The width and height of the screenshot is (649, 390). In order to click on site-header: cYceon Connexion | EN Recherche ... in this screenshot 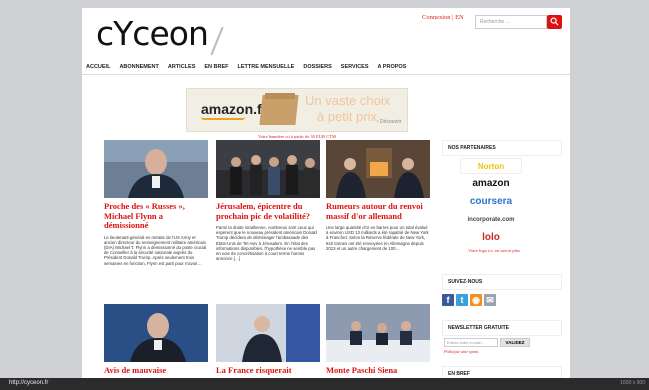, I will do `click(326, 35)`.